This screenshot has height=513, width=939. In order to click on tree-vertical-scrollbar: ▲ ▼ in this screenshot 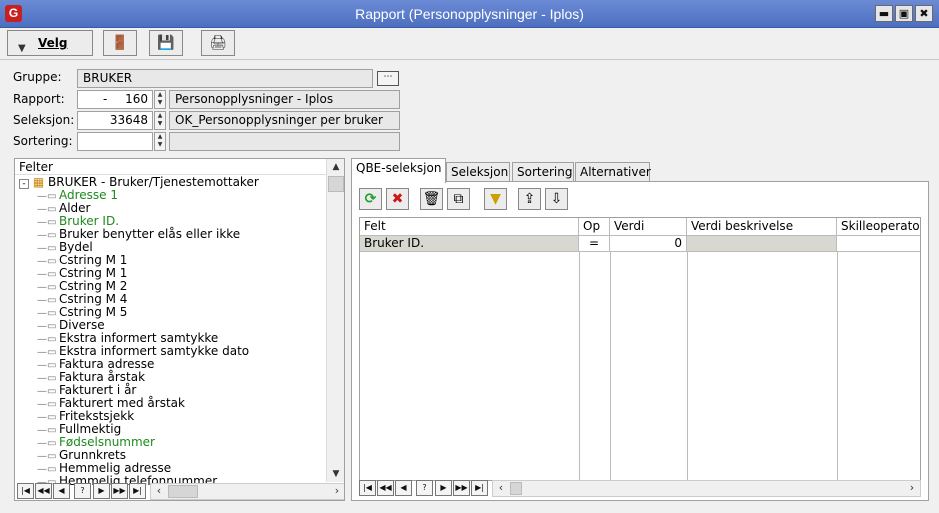, I will do `click(335, 320)`.